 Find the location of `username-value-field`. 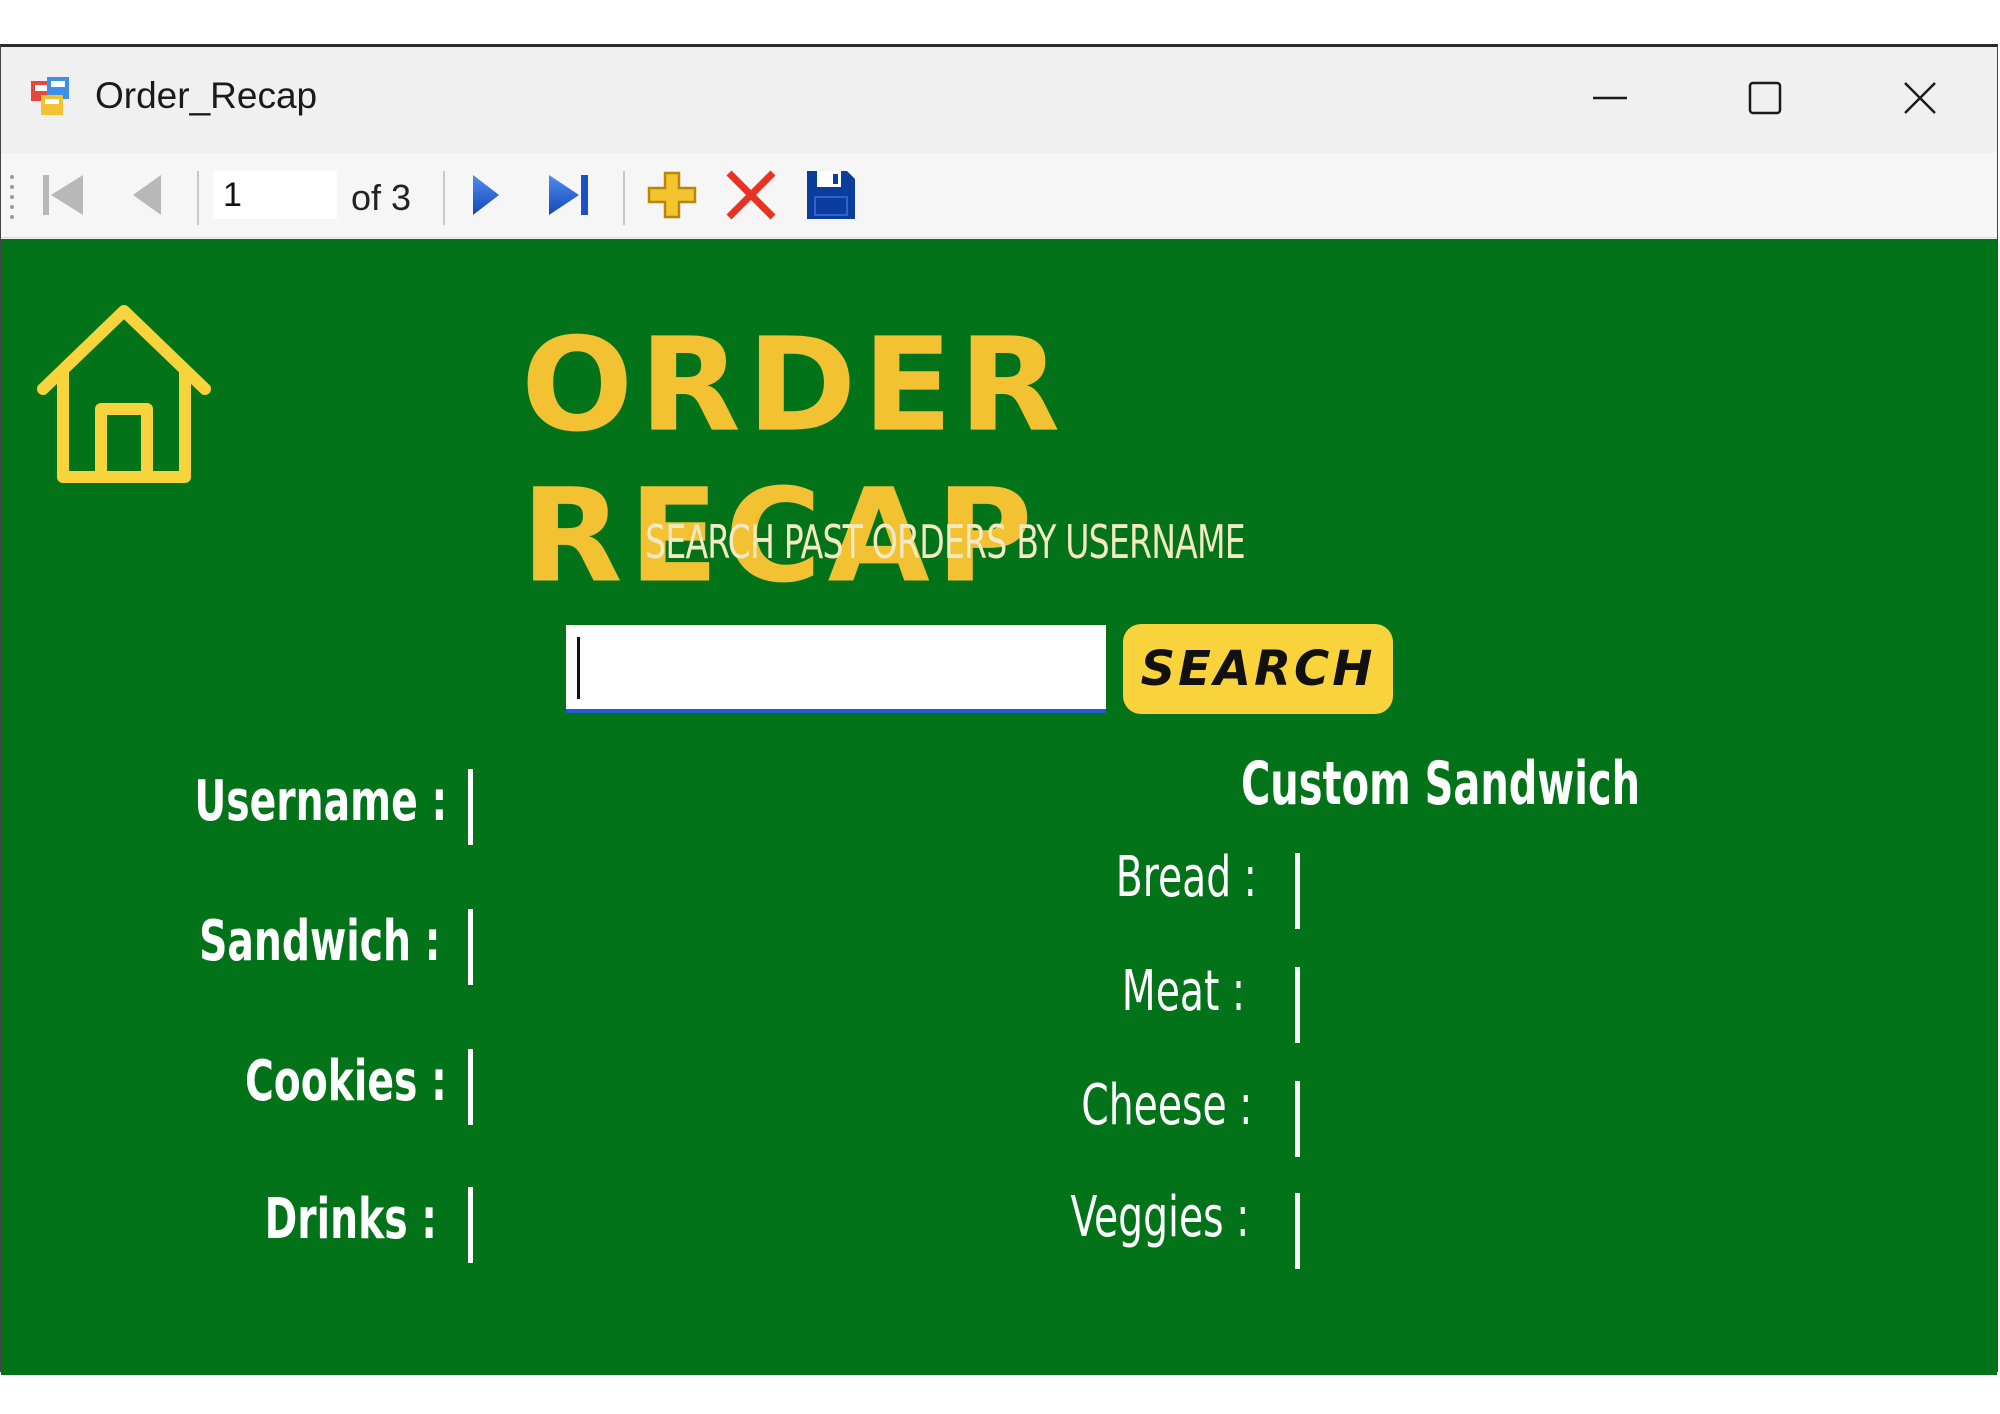

username-value-field is located at coordinates (470, 807).